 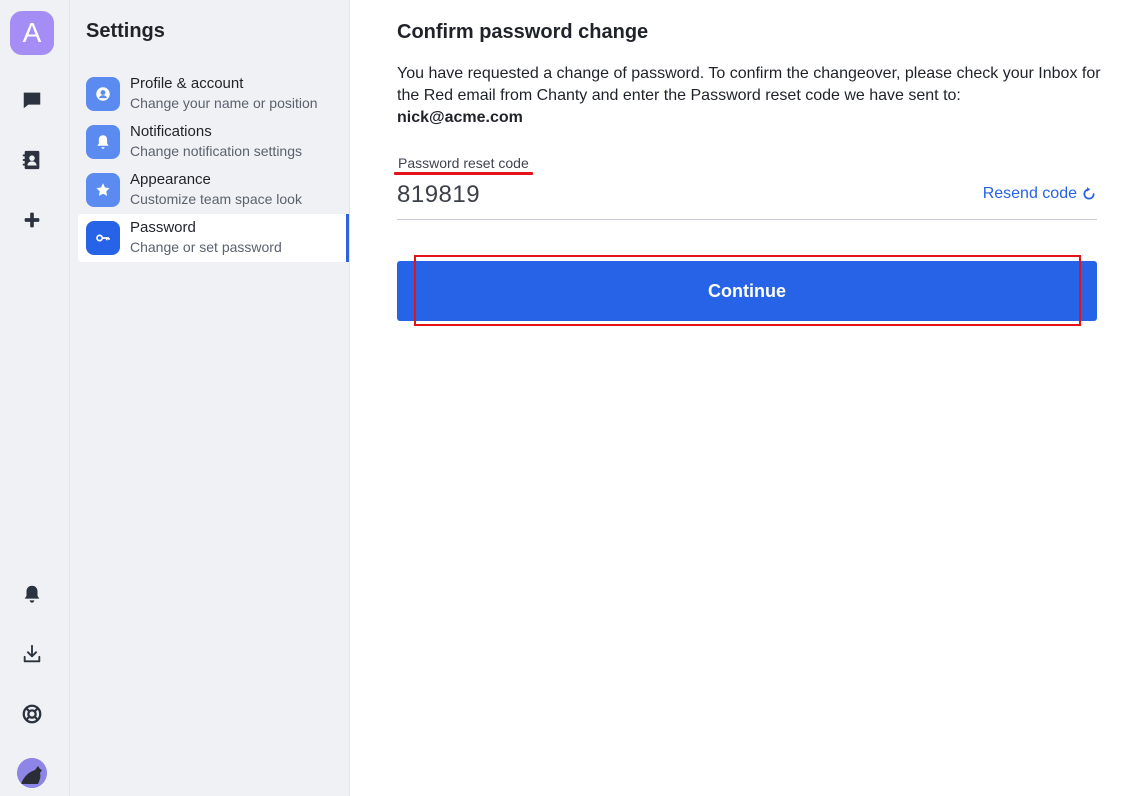 I want to click on chat-icon, so click(x=32, y=100).